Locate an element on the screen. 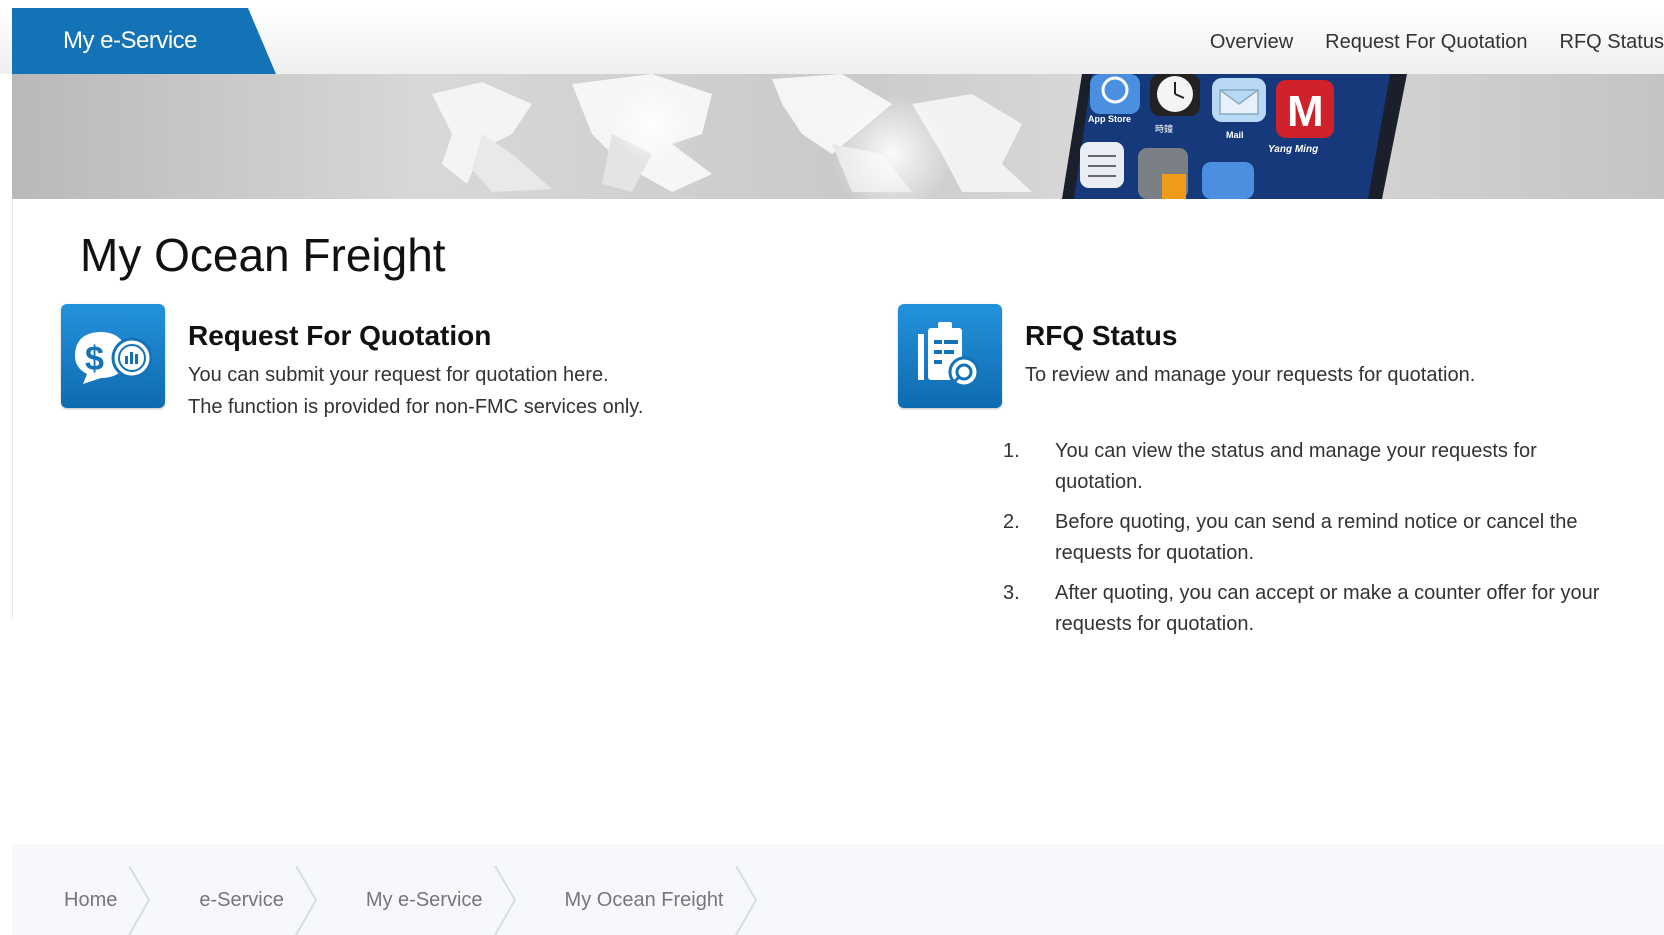 This screenshot has height=935, width=1664. breadcrumb-e-service: e-Service is located at coordinates (232, 900).